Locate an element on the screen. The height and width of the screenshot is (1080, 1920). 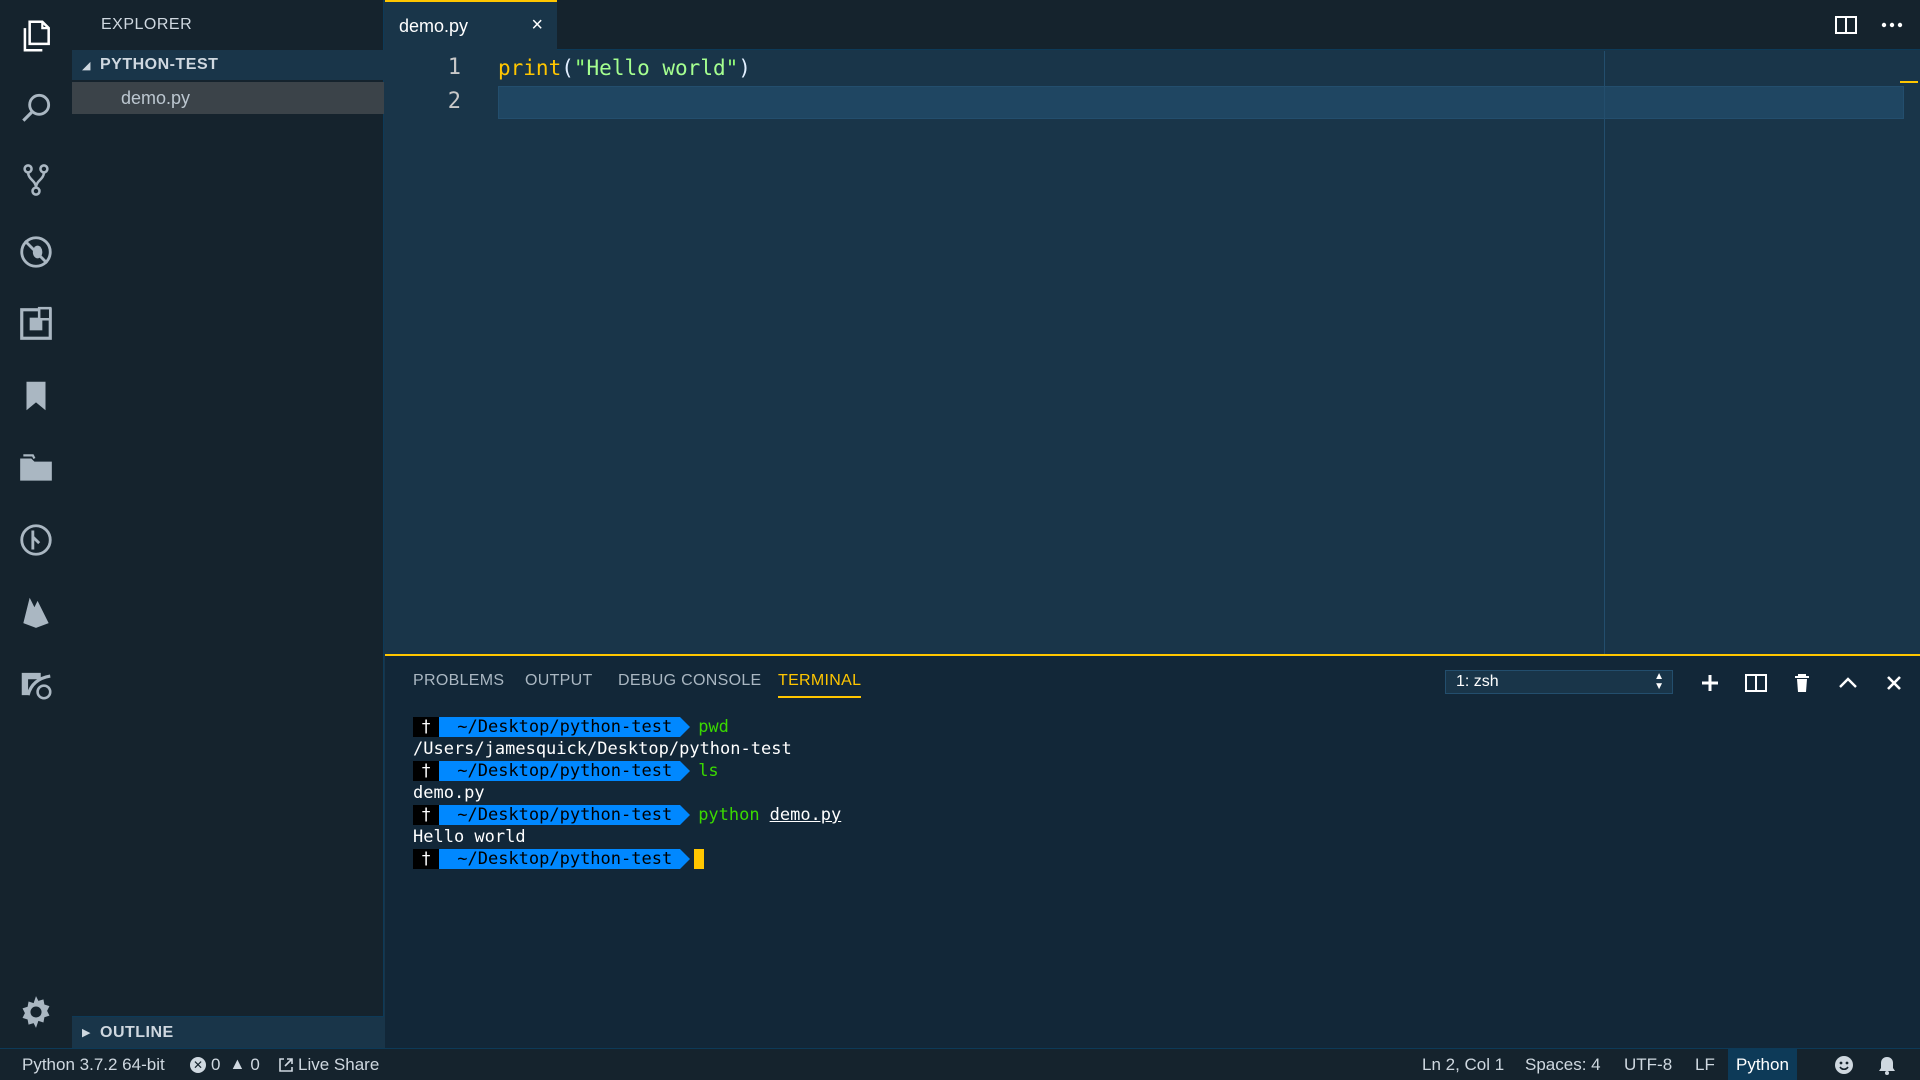
cursor-position: Ln 2, Col 1 is located at coordinates (1463, 1064).